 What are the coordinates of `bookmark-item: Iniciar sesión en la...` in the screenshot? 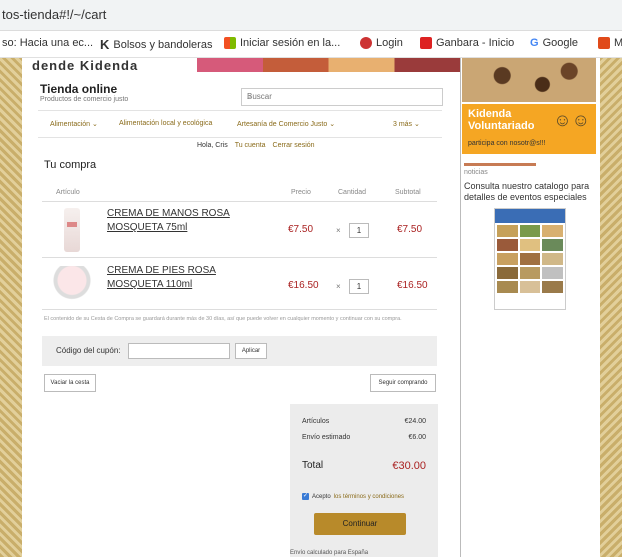 It's located at (282, 43).